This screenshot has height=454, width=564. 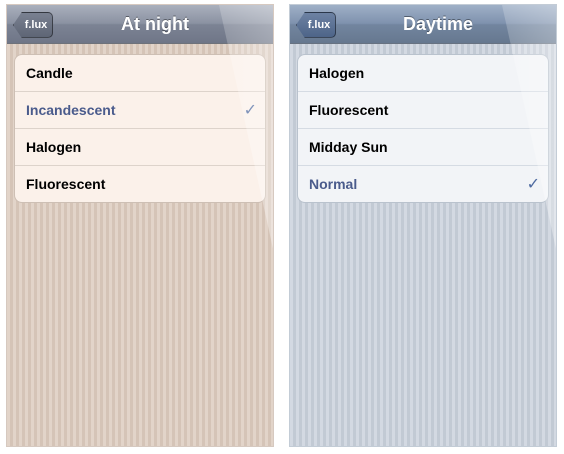 What do you see at coordinates (333, 184) in the screenshot?
I see `list-item-label: Normal` at bounding box center [333, 184].